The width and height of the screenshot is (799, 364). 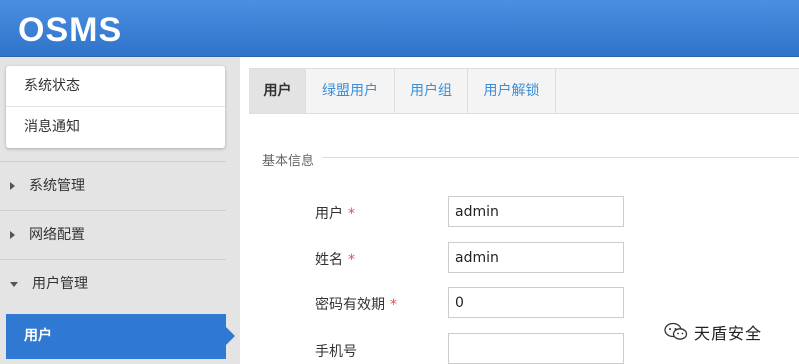 I want to click on nav-group-label: 网络配置, so click(x=57, y=235).